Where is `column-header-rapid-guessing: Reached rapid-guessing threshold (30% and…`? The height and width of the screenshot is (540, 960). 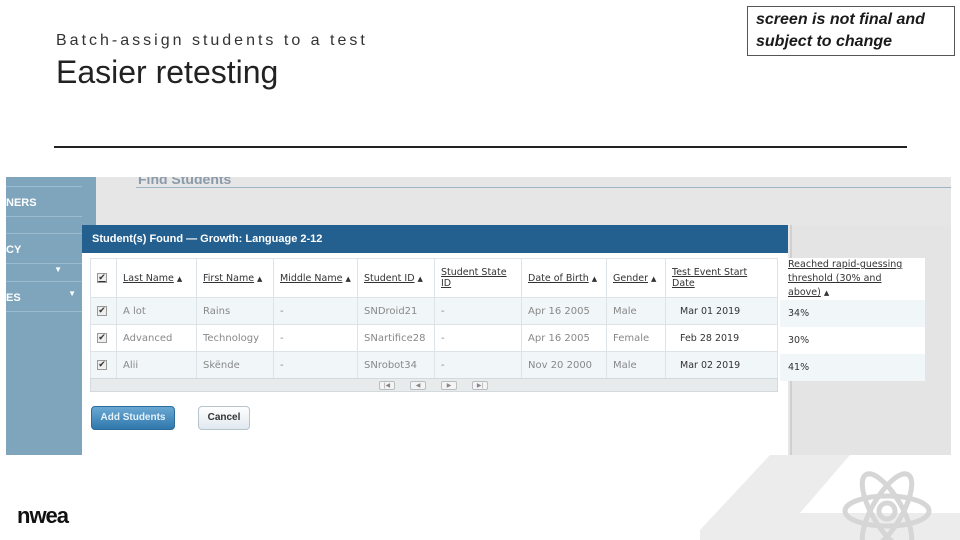 column-header-rapid-guessing: Reached rapid-guessing threshold (30% and… is located at coordinates (852, 279).